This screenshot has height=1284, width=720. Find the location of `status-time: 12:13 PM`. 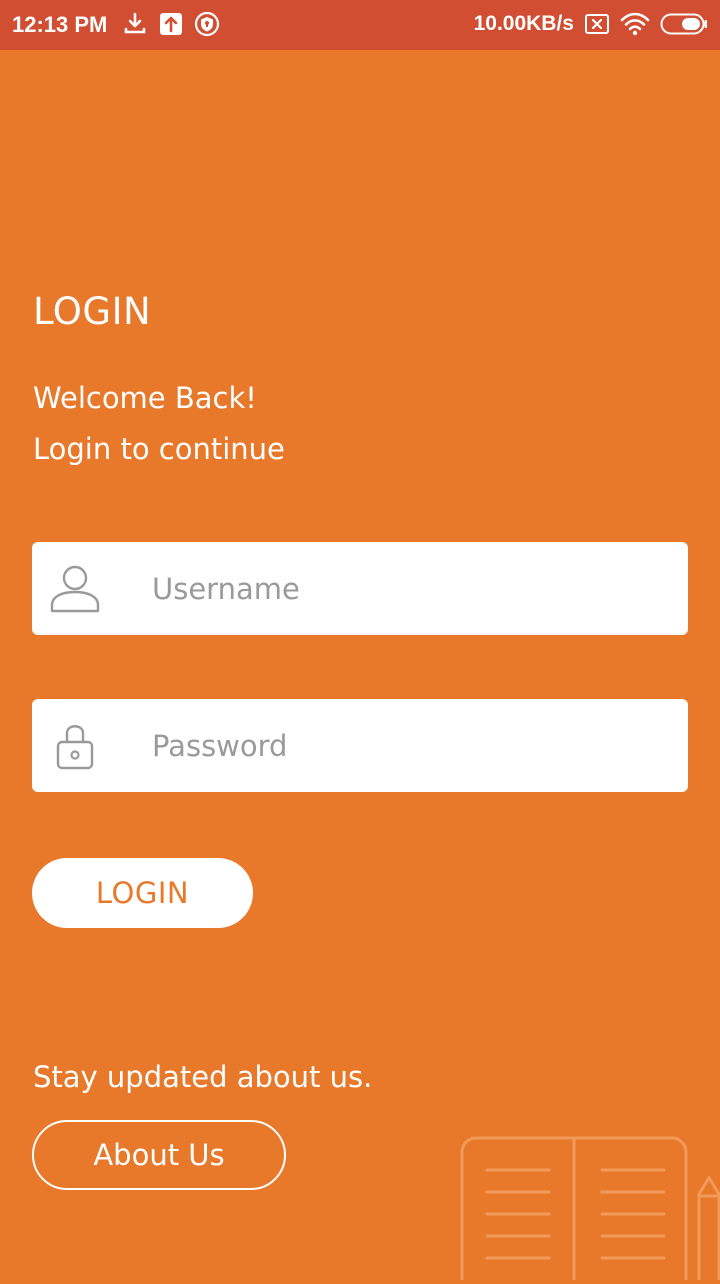

status-time: 12:13 PM is located at coordinates (60, 24).